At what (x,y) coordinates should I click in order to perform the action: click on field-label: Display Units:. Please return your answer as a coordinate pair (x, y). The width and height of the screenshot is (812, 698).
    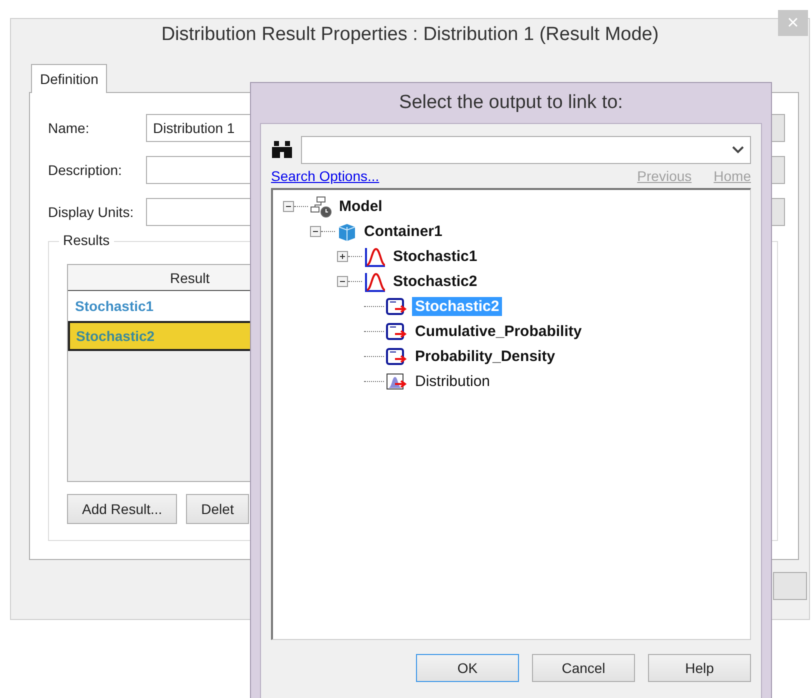
    Looking at the image, I should click on (91, 212).